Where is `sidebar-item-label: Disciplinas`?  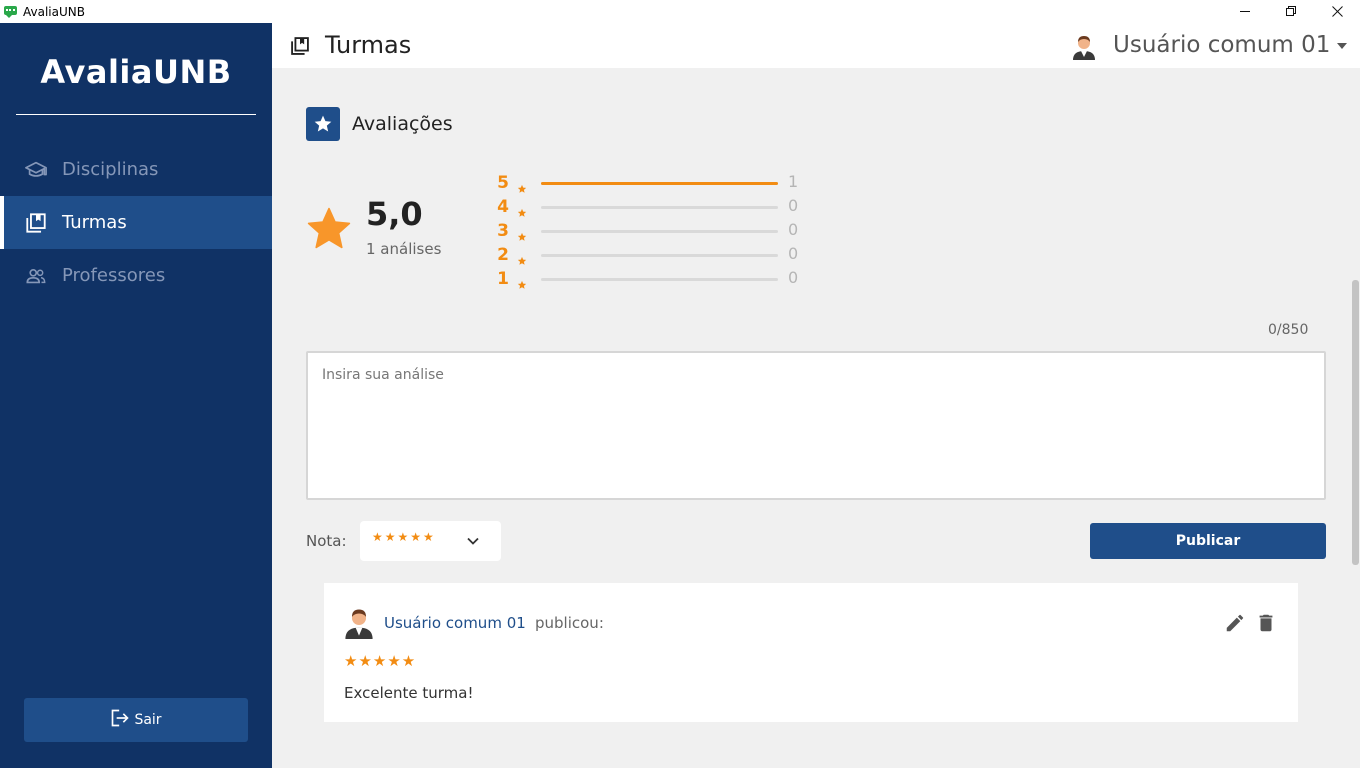
sidebar-item-label: Disciplinas is located at coordinates (110, 169).